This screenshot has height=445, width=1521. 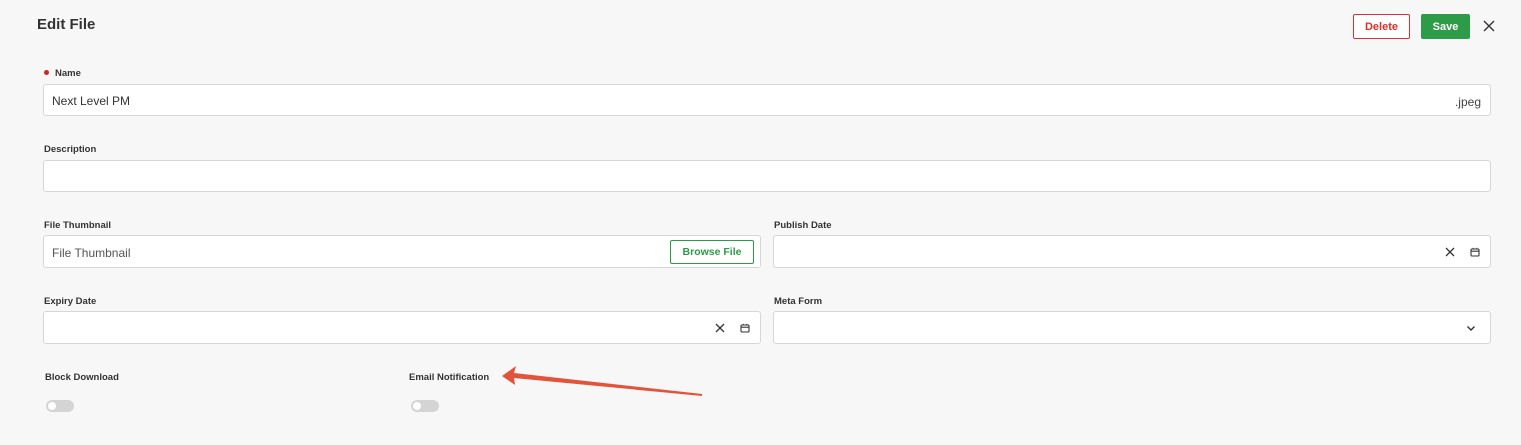 I want to click on name-value: Next Level PM, so click(x=91, y=101).